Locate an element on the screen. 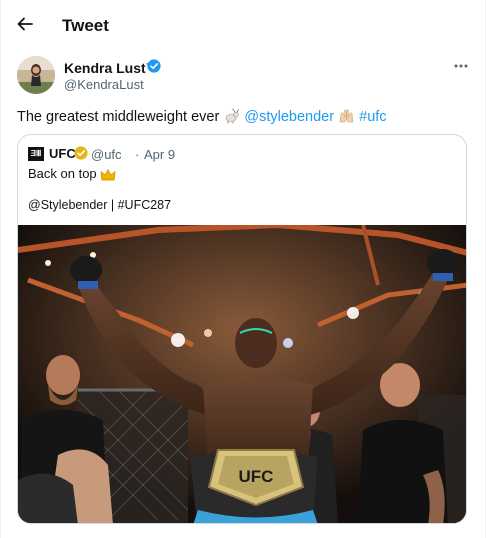 This screenshot has width=486, height=538. raised-hands-emoji-icon is located at coordinates (346, 116).